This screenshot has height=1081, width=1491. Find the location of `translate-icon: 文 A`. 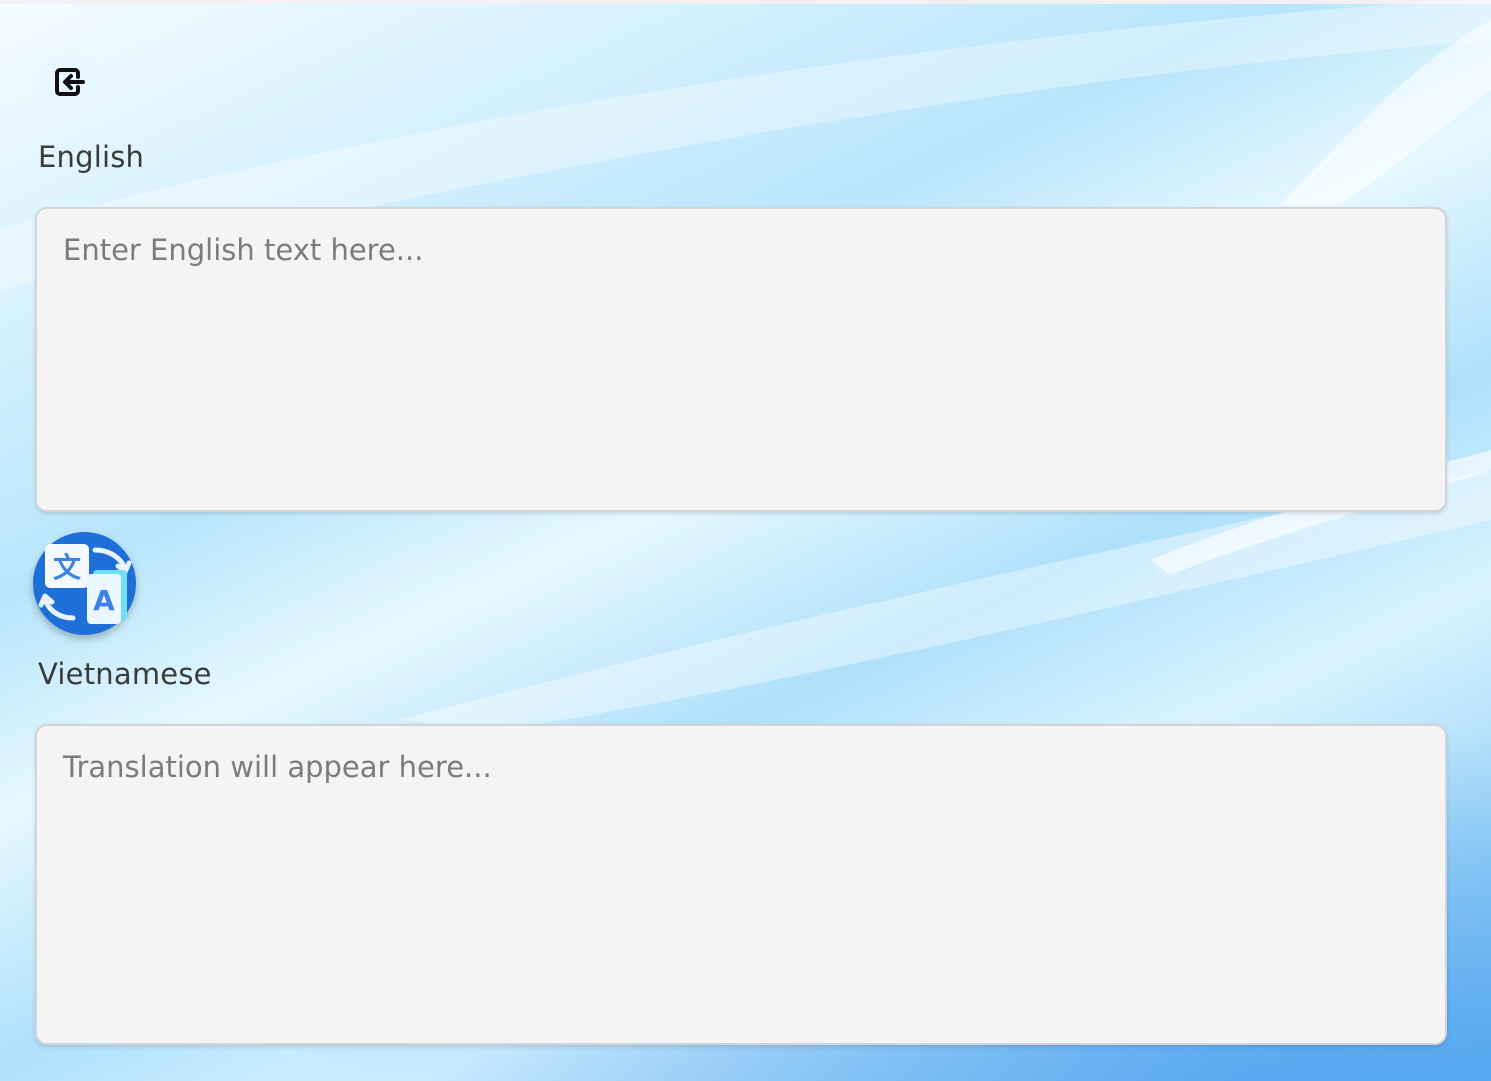

translate-icon: 文 A is located at coordinates (85, 584).